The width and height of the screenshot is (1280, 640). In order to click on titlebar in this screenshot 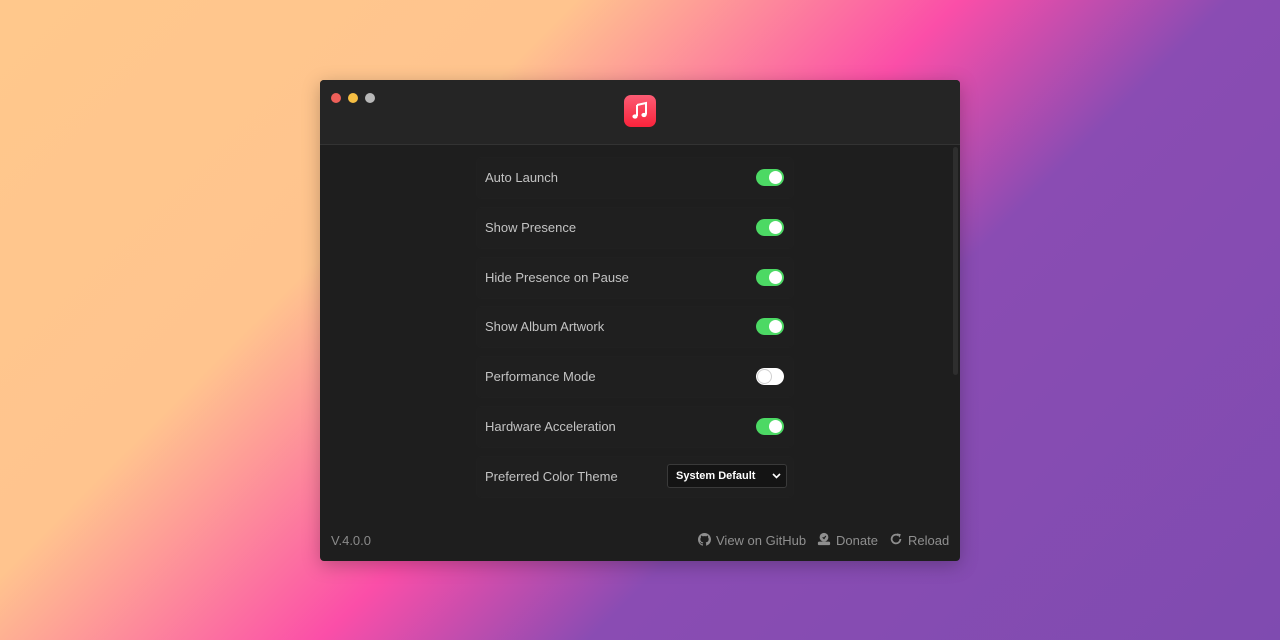, I will do `click(640, 112)`.